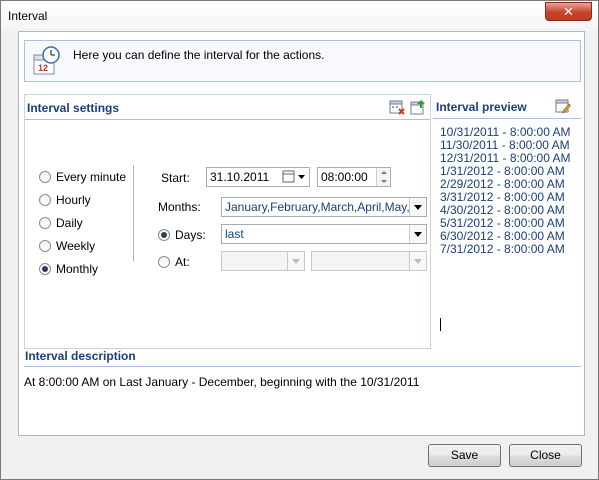 This screenshot has width=599, height=480. Describe the element at coordinates (563, 106) in the screenshot. I see `calendar-edit-icon` at that location.